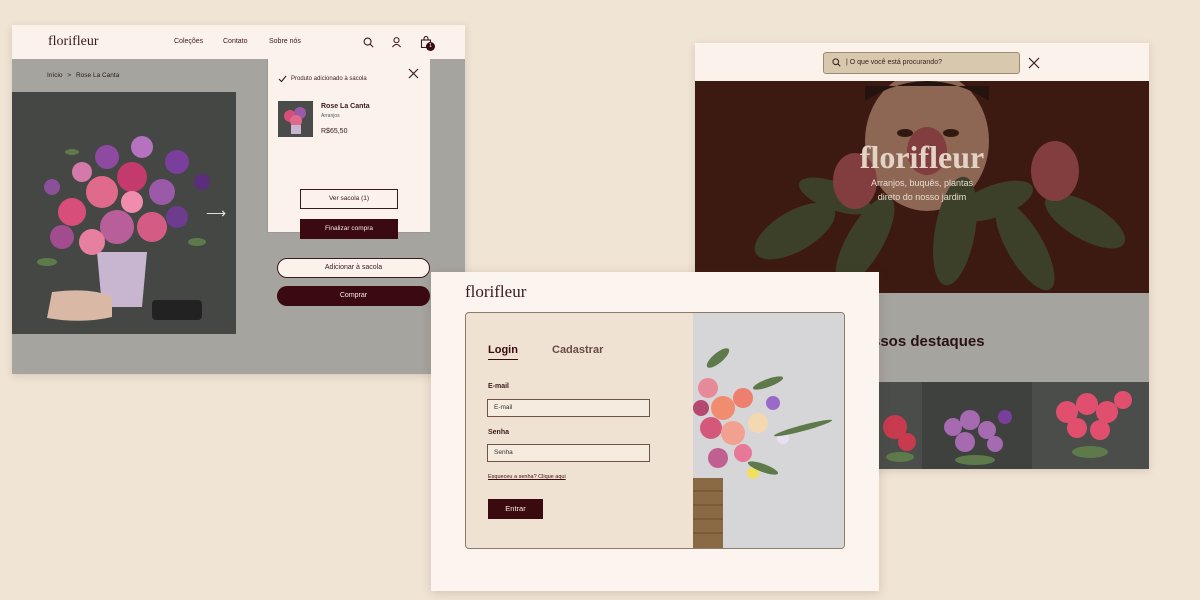  I want to click on nav-contato: Contato, so click(235, 41).